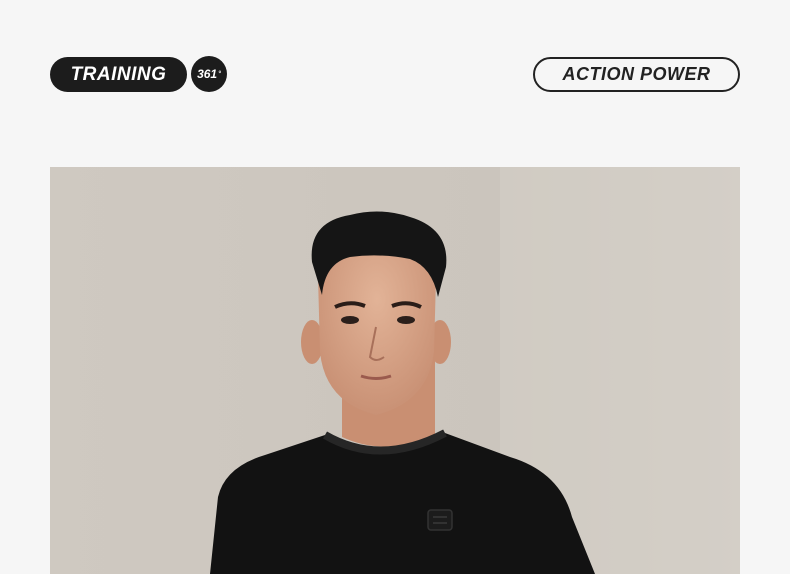  I want to click on chest-logo-icon, so click(440, 520).